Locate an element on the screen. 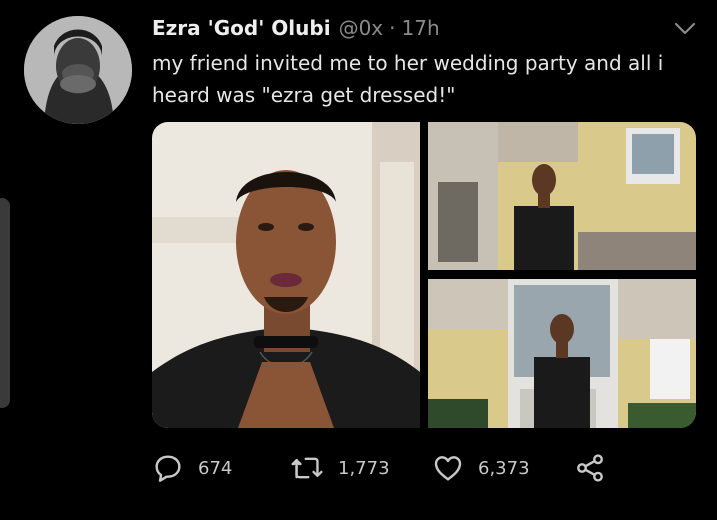 The image size is (717, 520). share-button is located at coordinates (597, 468).